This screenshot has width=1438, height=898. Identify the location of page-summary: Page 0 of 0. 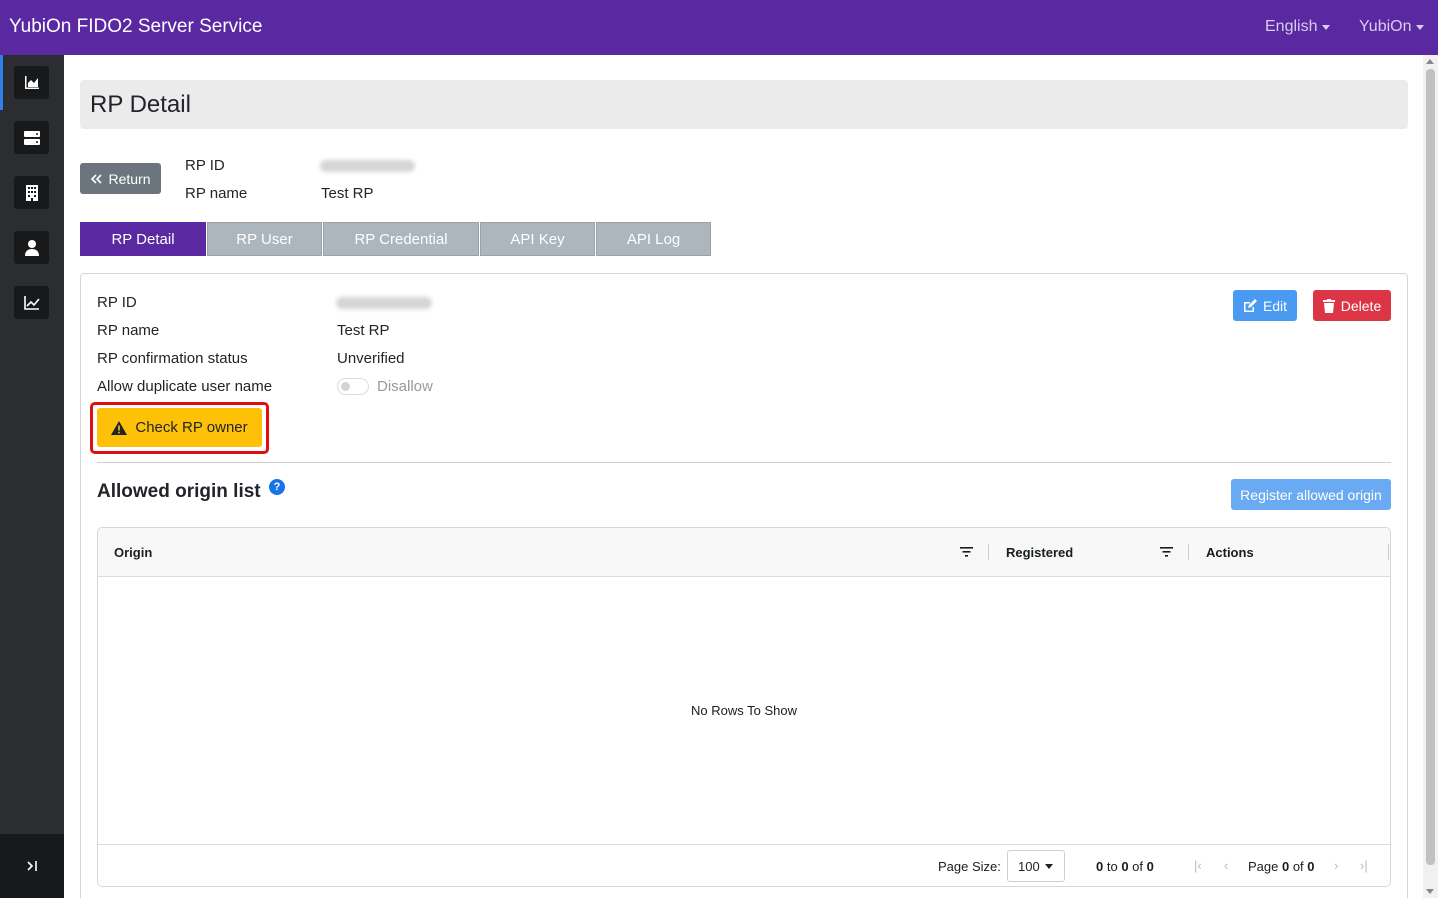
(1281, 866).